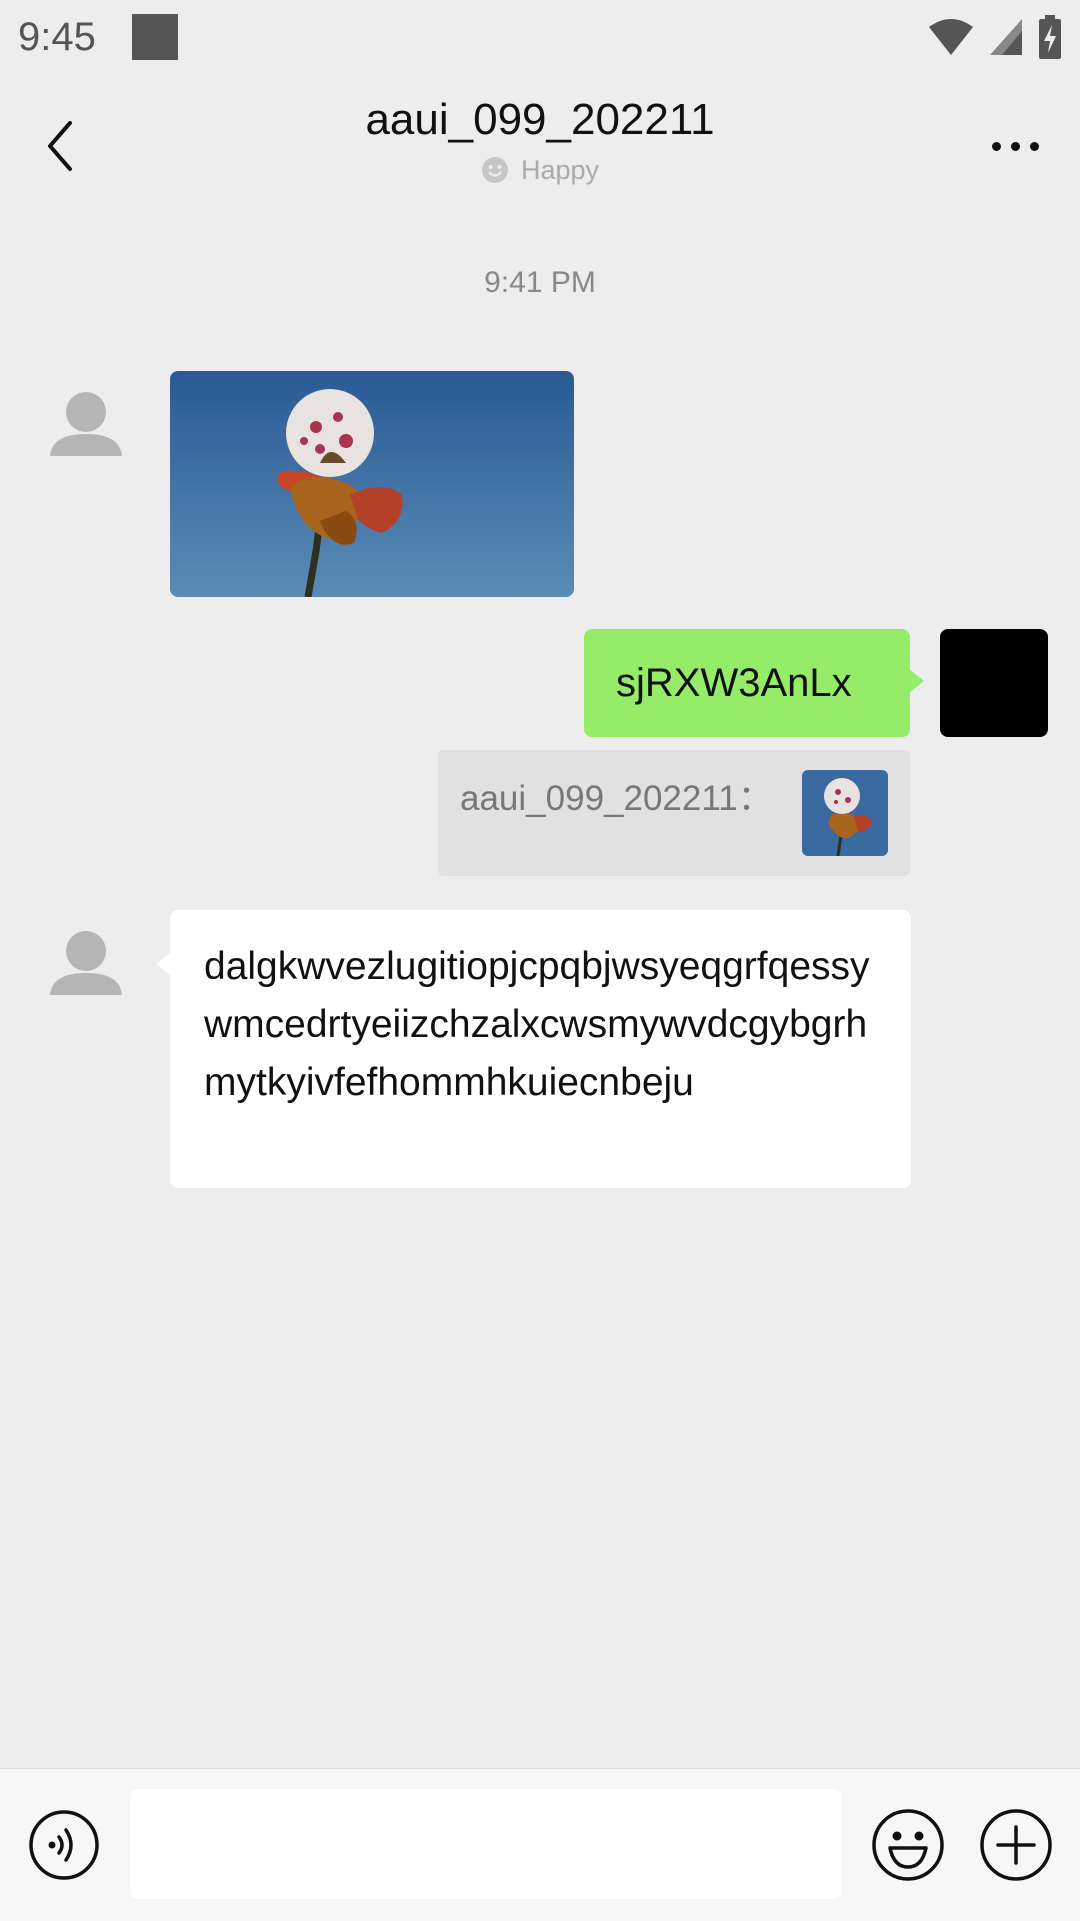 Image resolution: width=1080 pixels, height=1921 pixels. I want to click on plus-icon, so click(1016, 1845).